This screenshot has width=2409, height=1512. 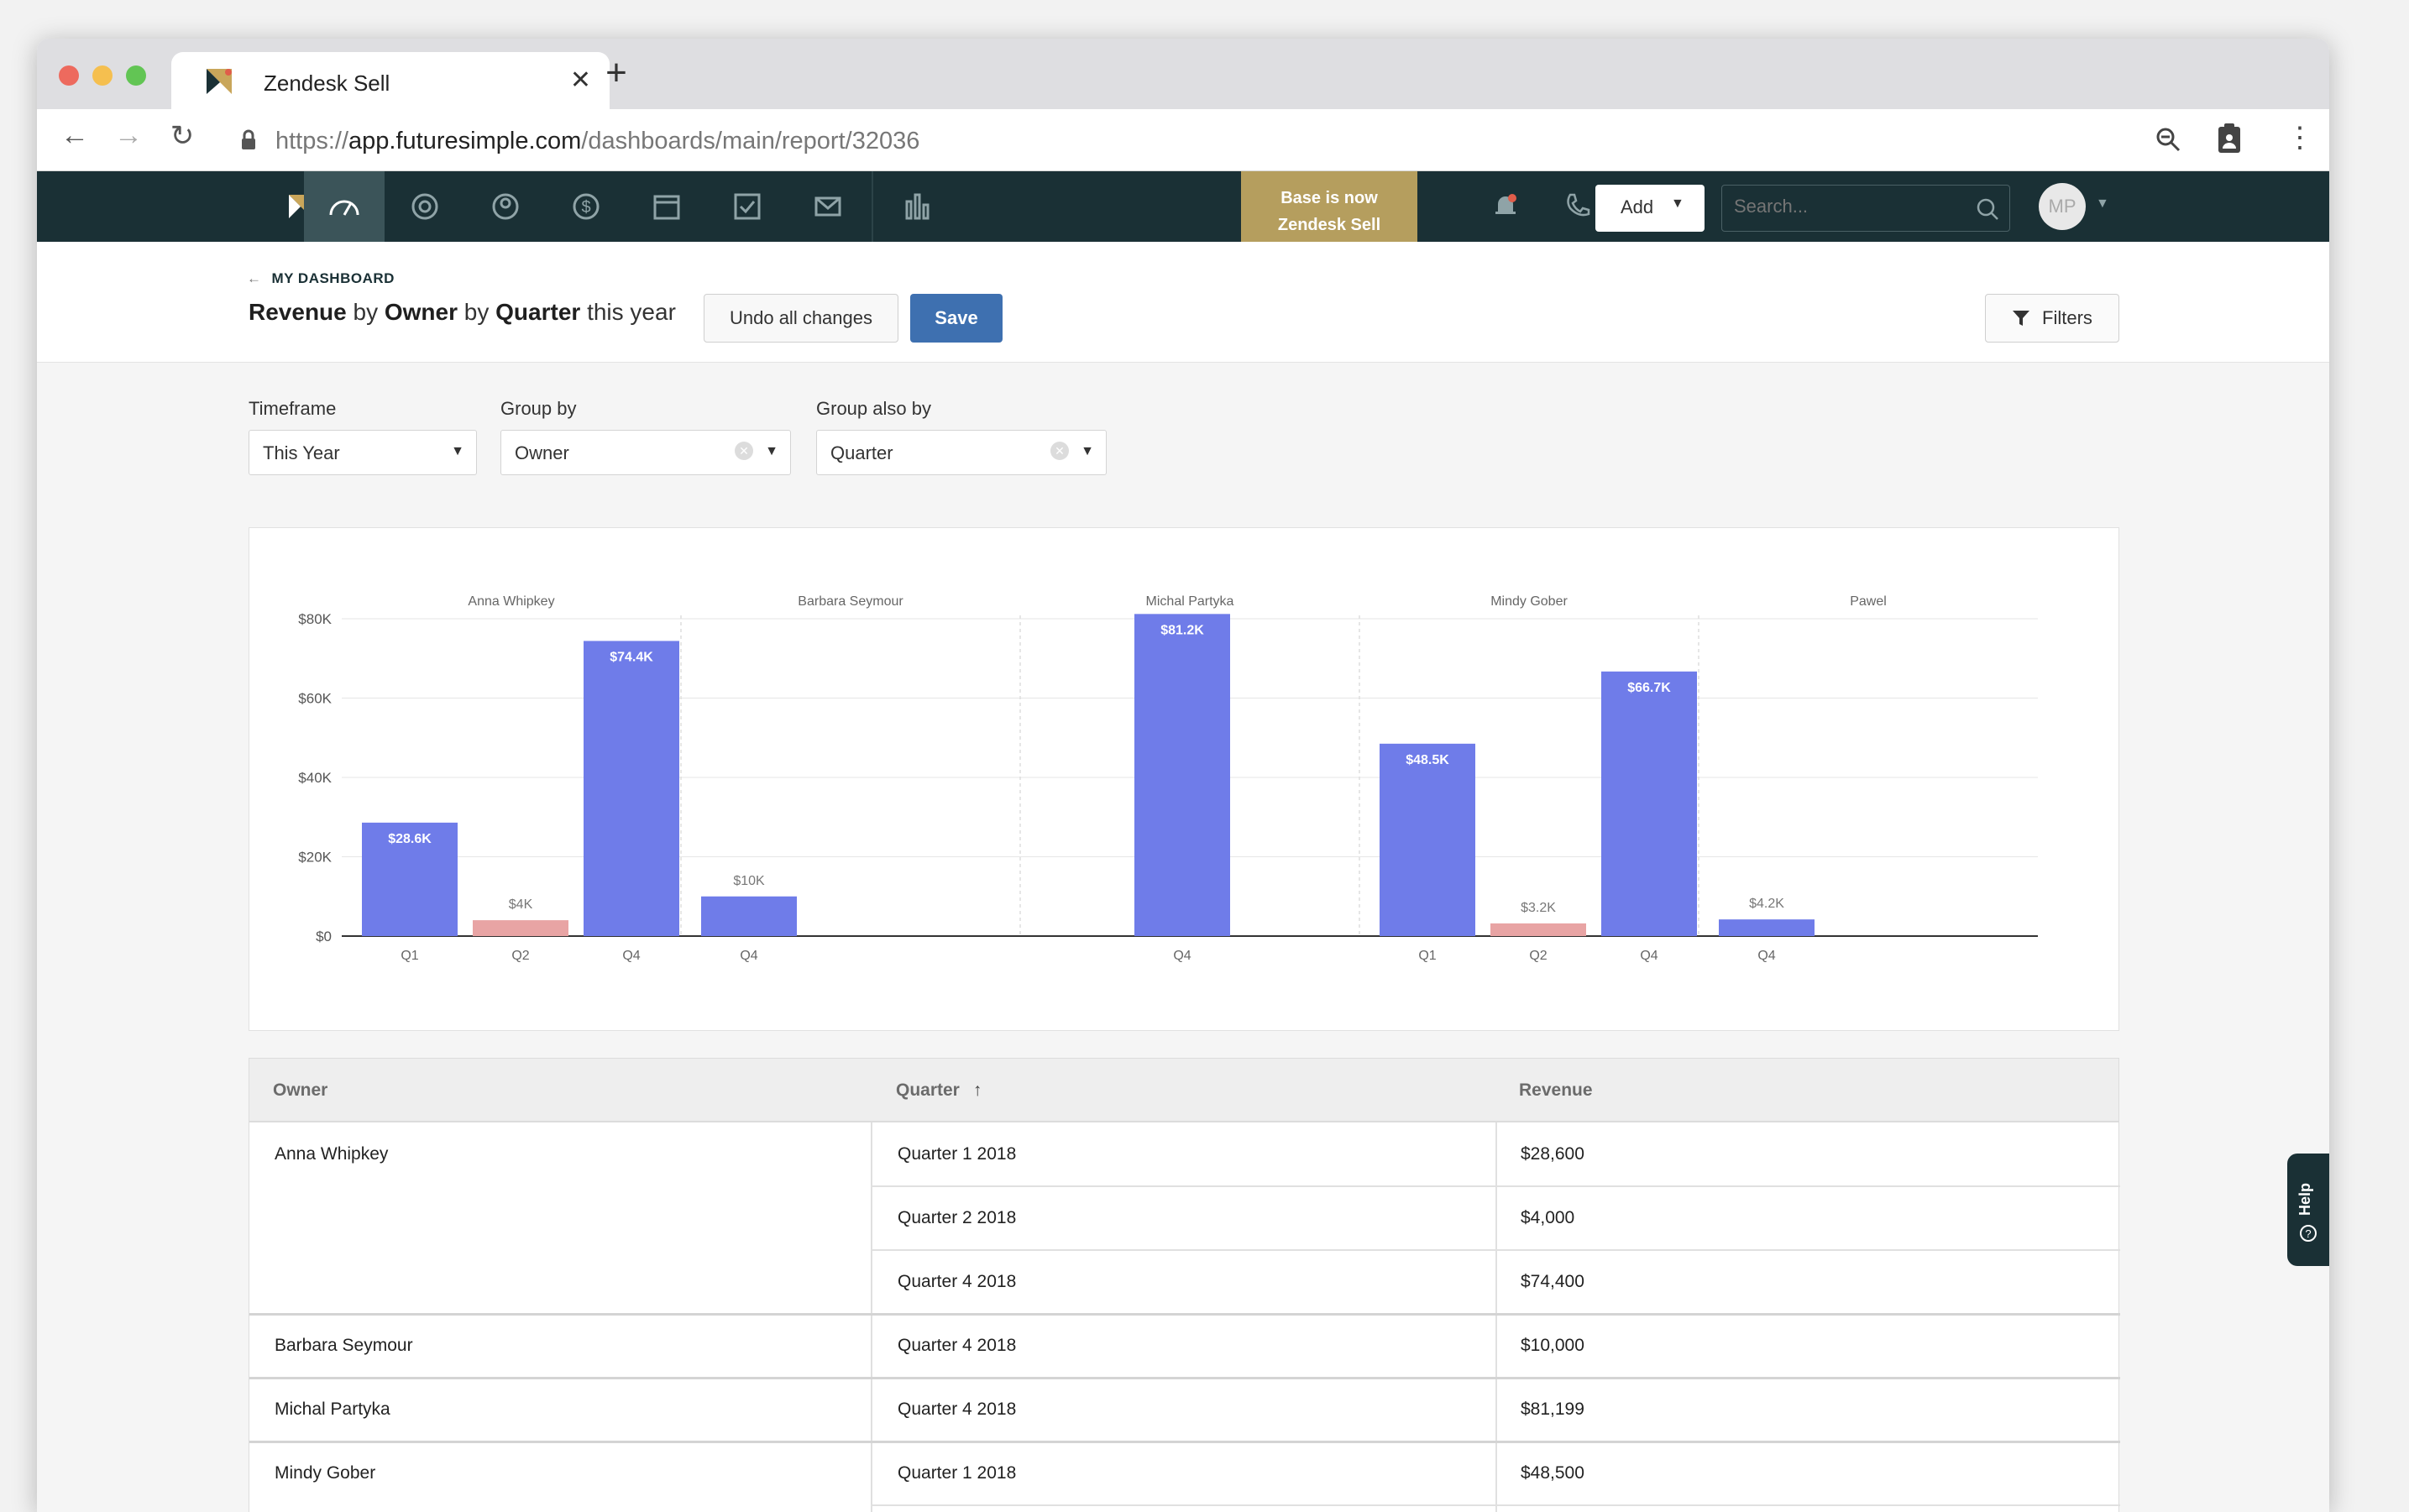 I want to click on back-arrow-icon: ←, so click(x=254, y=278).